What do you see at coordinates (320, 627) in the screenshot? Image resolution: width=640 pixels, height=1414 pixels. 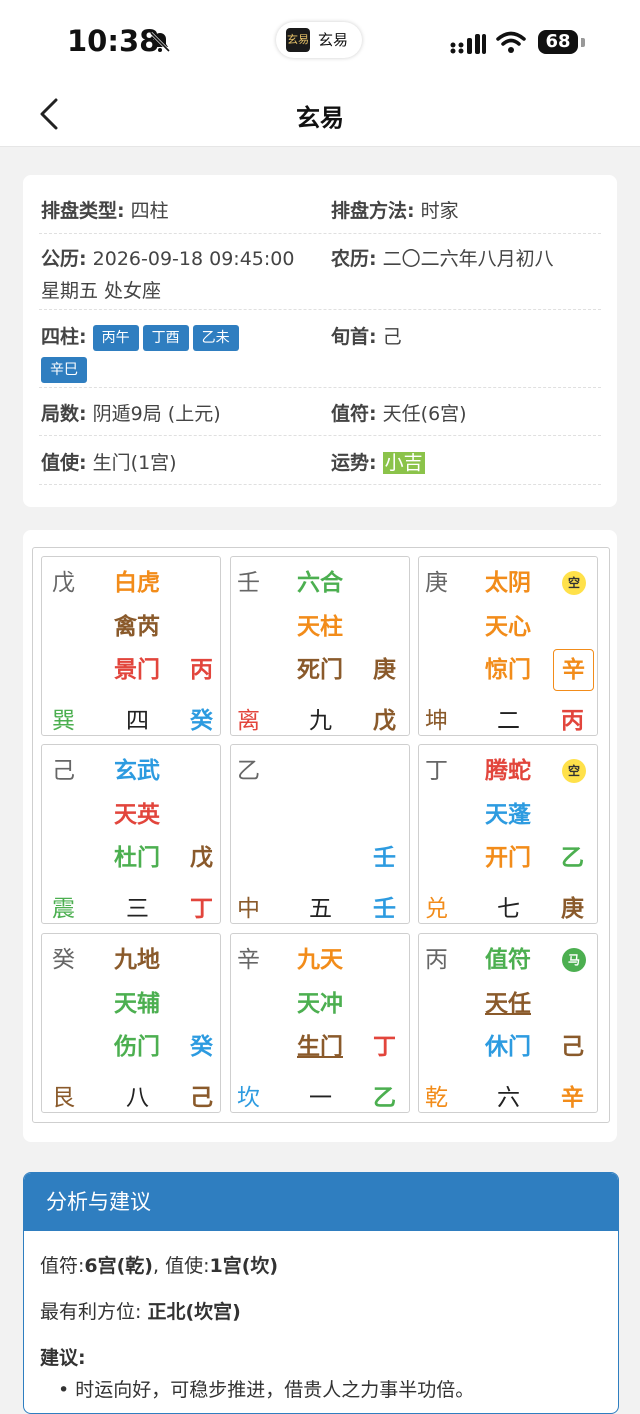 I see `palace-star: 天柱` at bounding box center [320, 627].